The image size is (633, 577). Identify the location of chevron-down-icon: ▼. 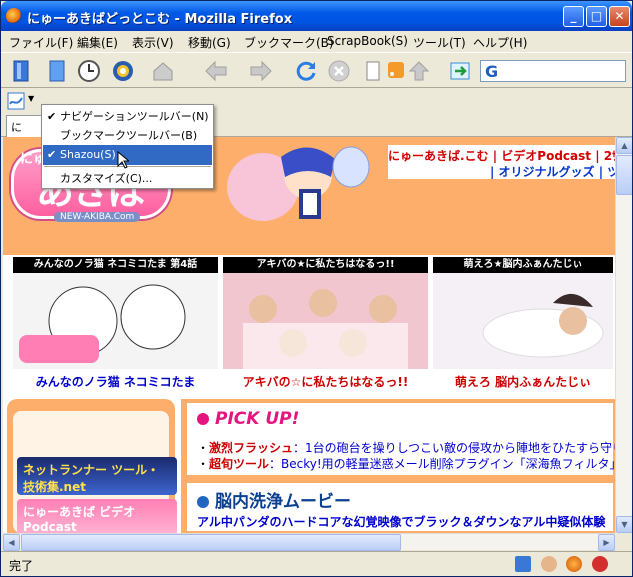
(31, 98).